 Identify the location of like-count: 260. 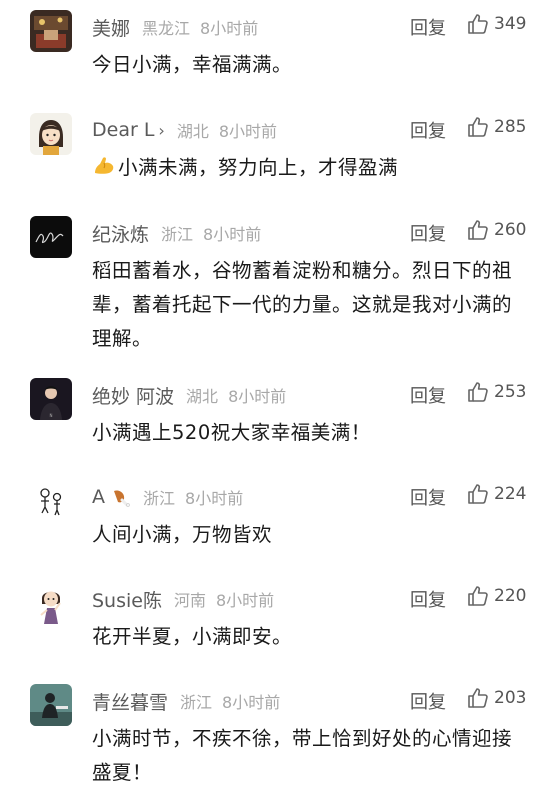
(510, 230).